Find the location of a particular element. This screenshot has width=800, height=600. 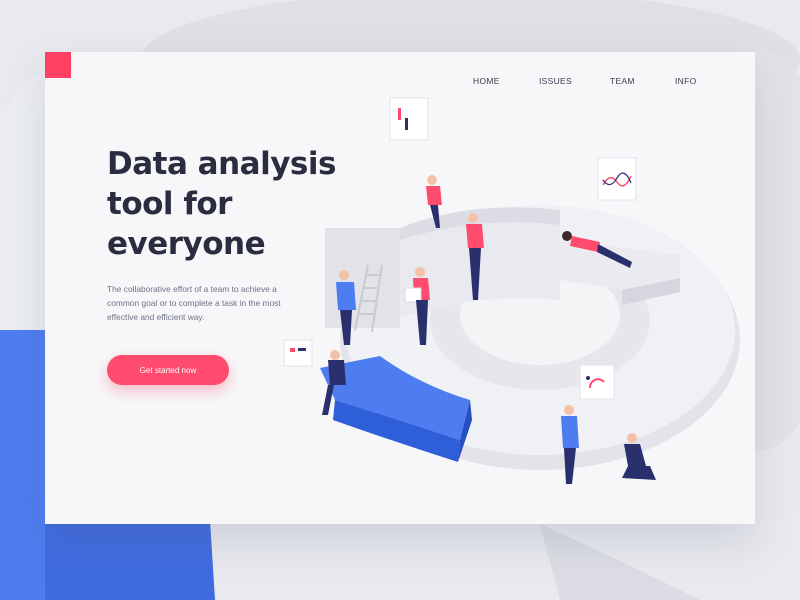

panel-small-chart-left is located at coordinates (298, 353).